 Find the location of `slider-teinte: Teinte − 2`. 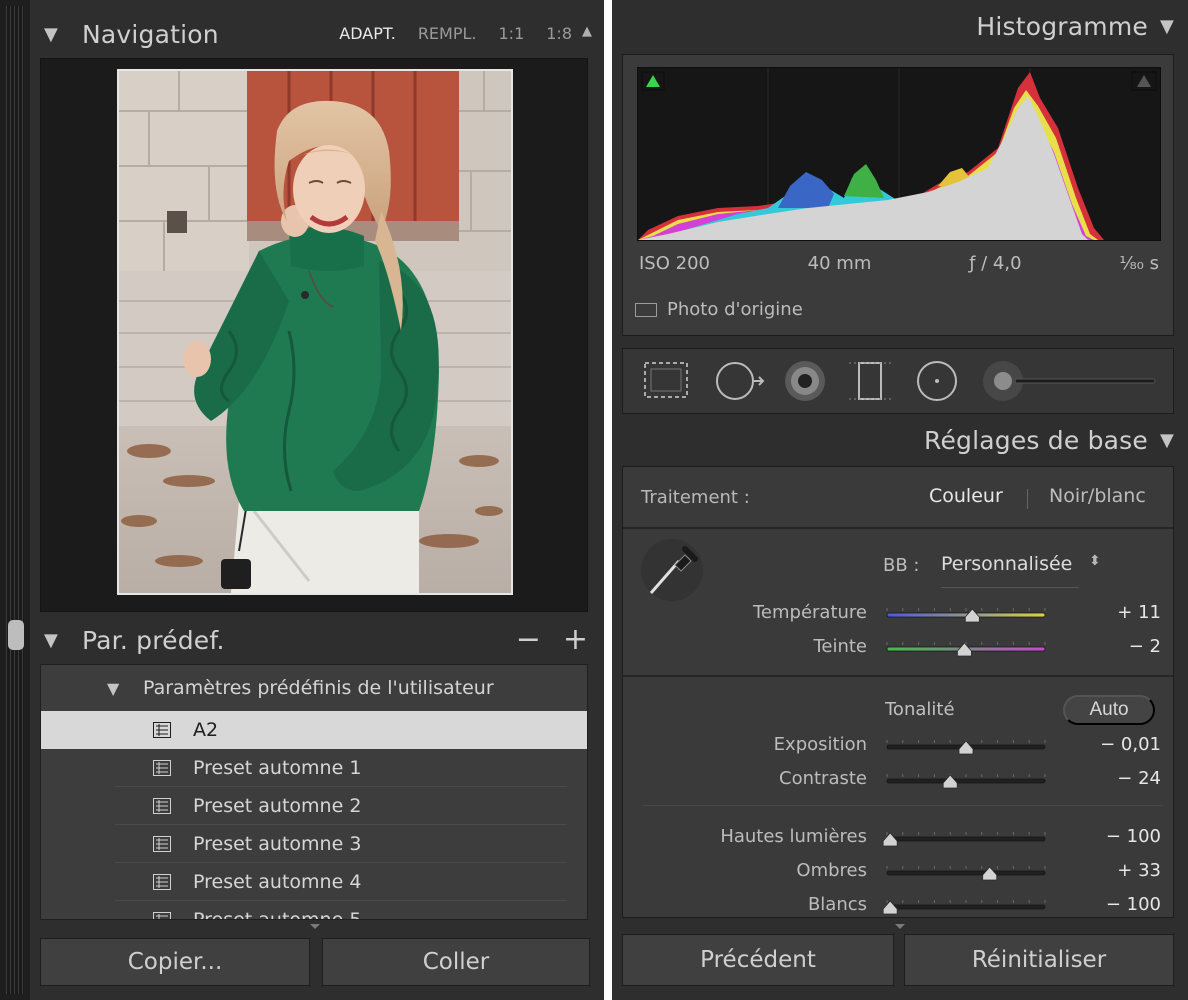

slider-teinte: Teinte − 2 is located at coordinates (898, 648).